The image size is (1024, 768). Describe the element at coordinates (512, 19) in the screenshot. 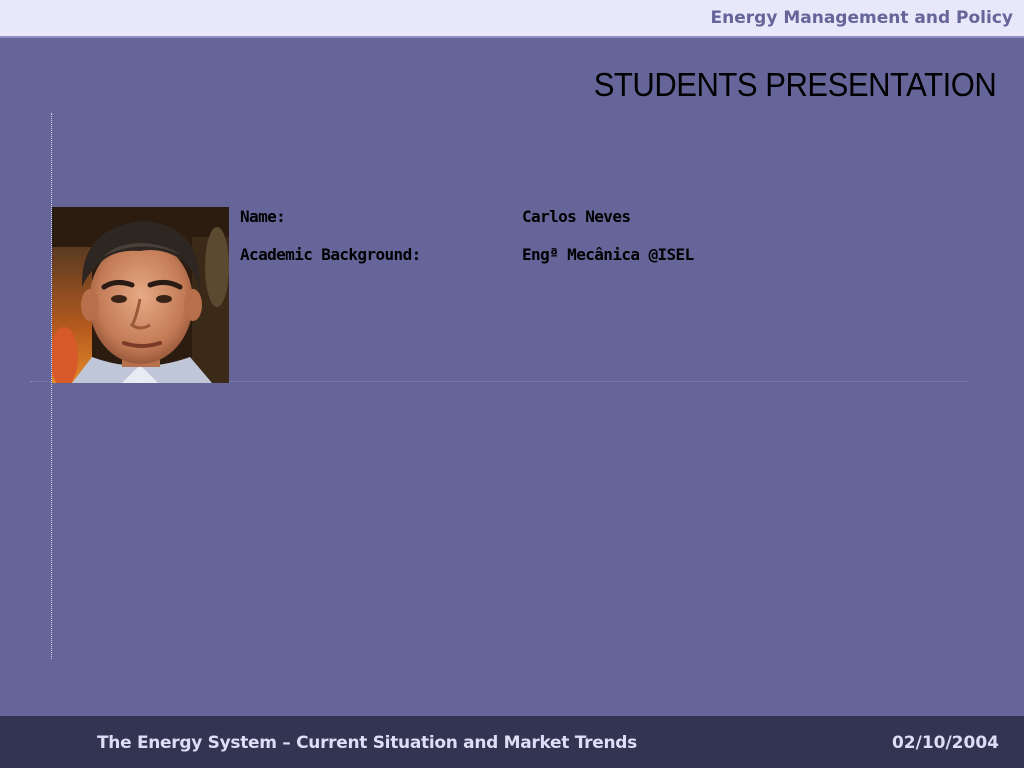

I see `header-bar: Energy Management and Policy` at that location.